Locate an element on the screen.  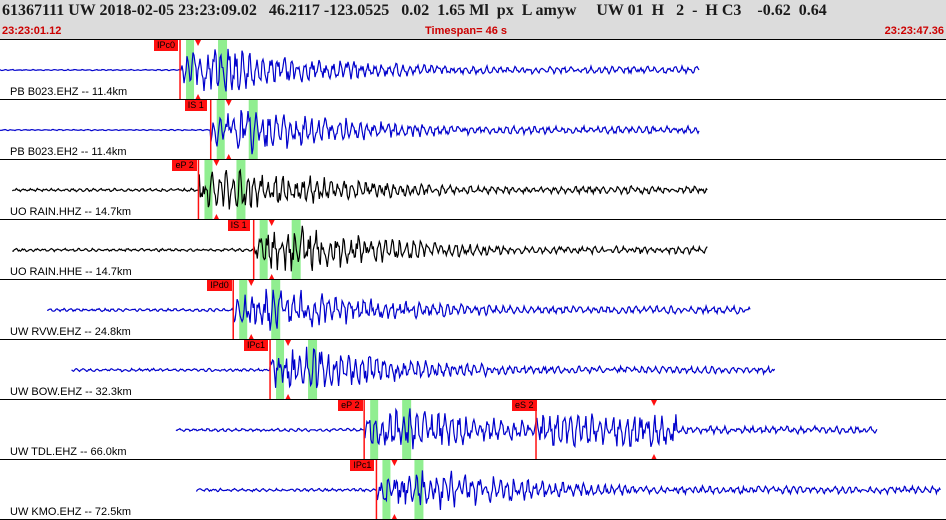
trace-panel: IPc1 UW KMO.EHZ -- 72.5km is located at coordinates (473, 490).